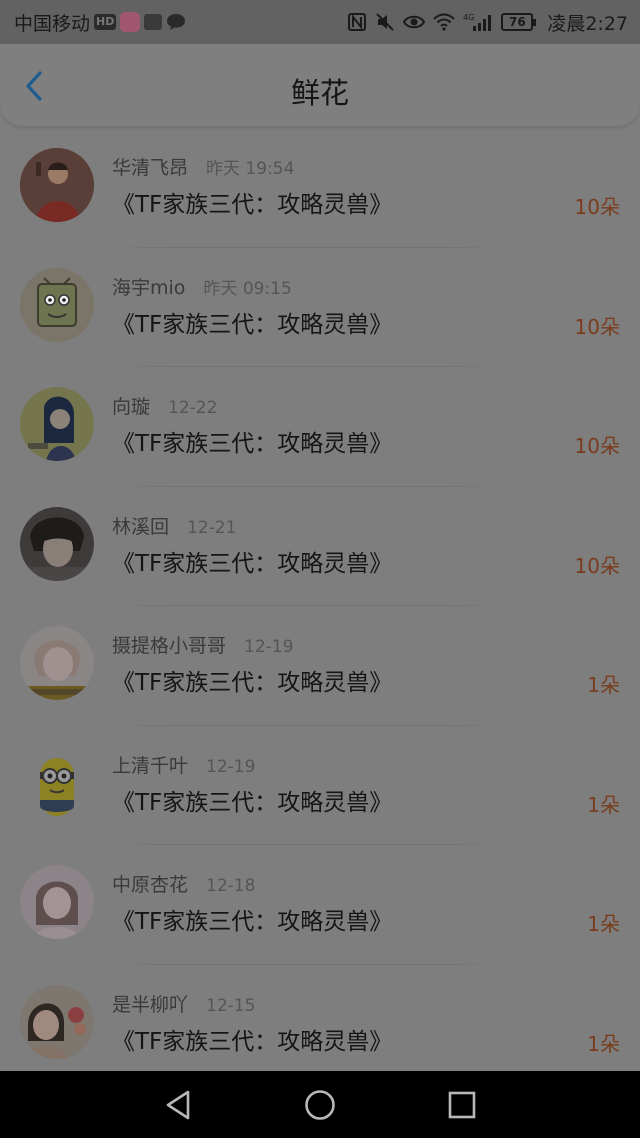 The height and width of the screenshot is (1138, 640). What do you see at coordinates (150, 883) in the screenshot?
I see `username: 中原杏花` at bounding box center [150, 883].